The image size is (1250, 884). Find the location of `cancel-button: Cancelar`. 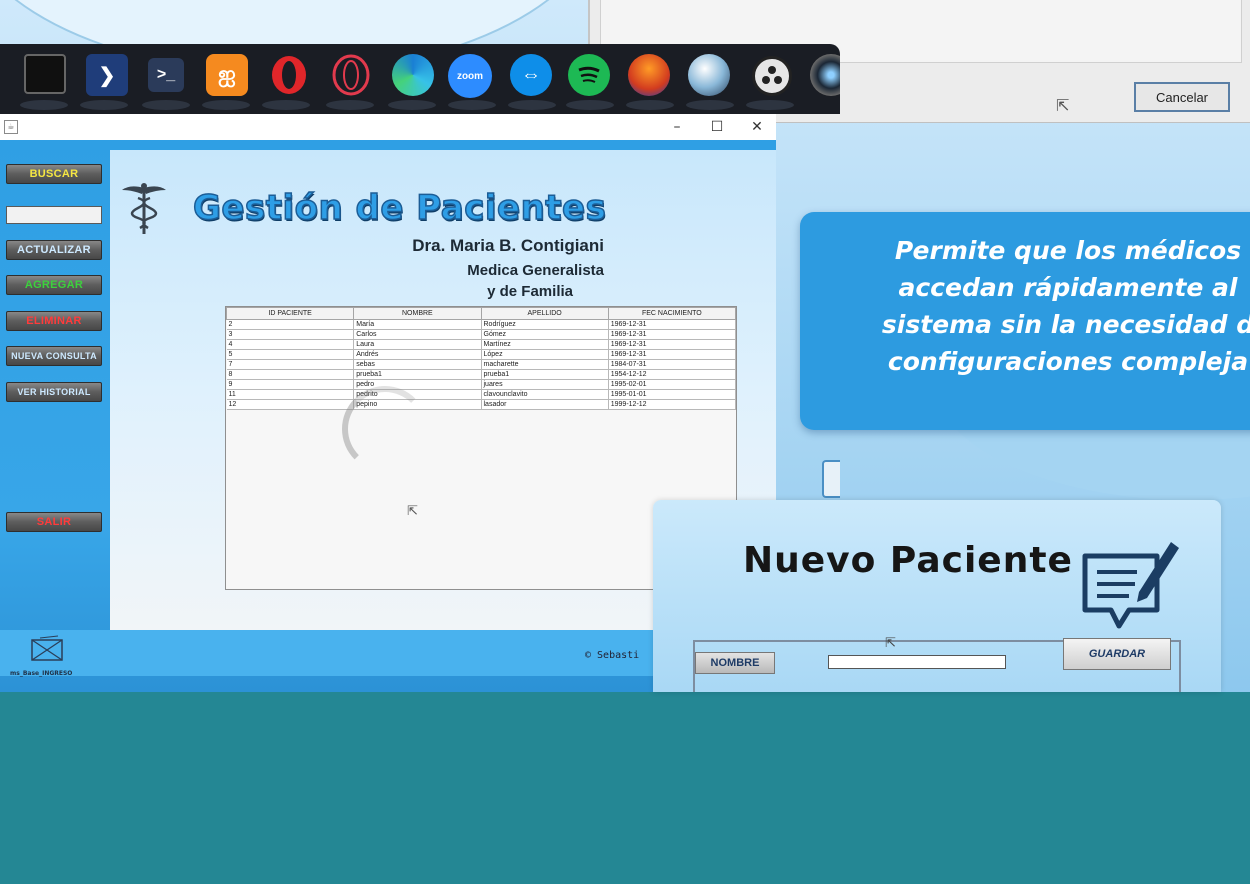

cancel-button: Cancelar is located at coordinates (1182, 97).